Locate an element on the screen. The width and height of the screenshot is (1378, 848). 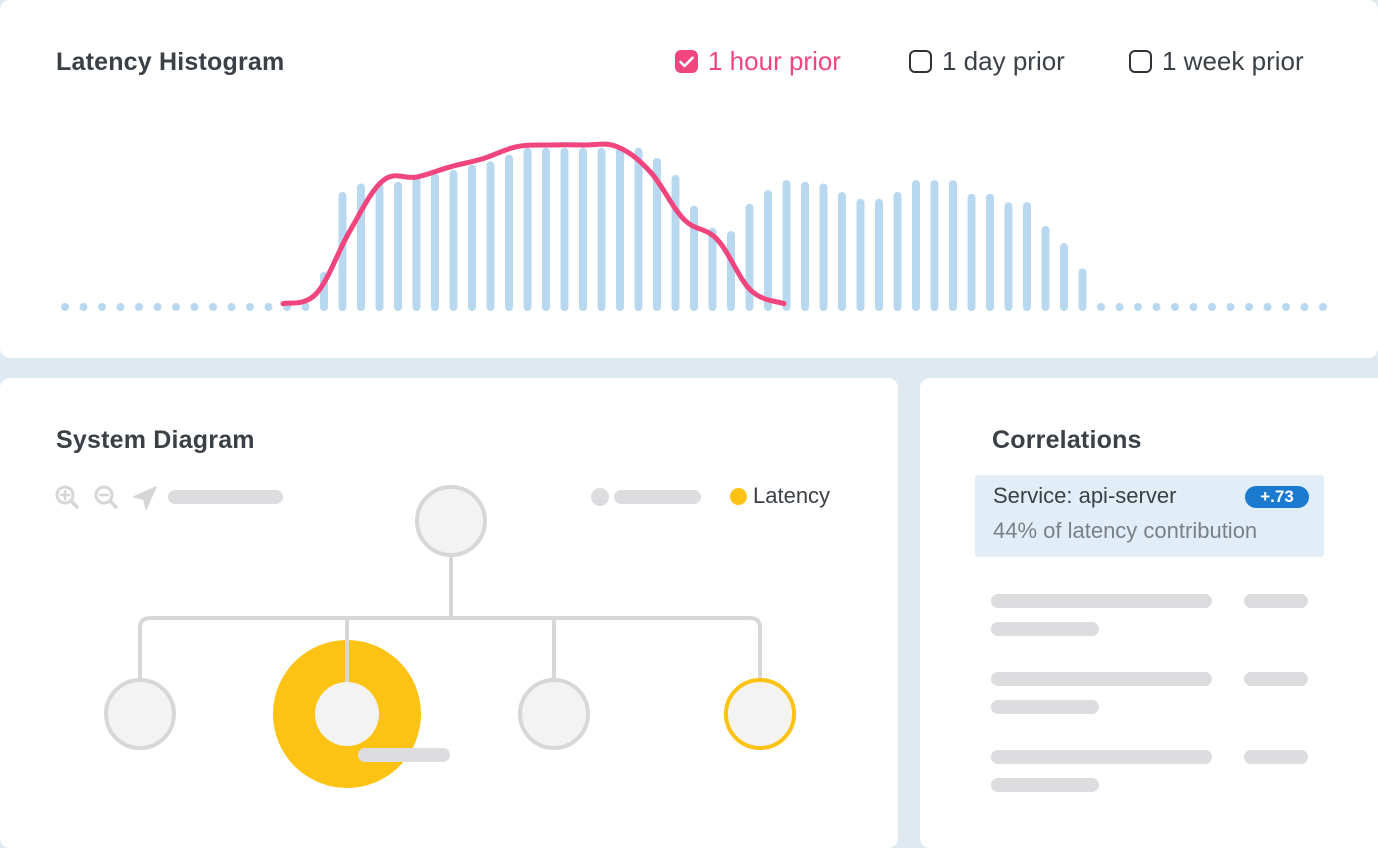
legend-dot-placeholder is located at coordinates (600, 497).